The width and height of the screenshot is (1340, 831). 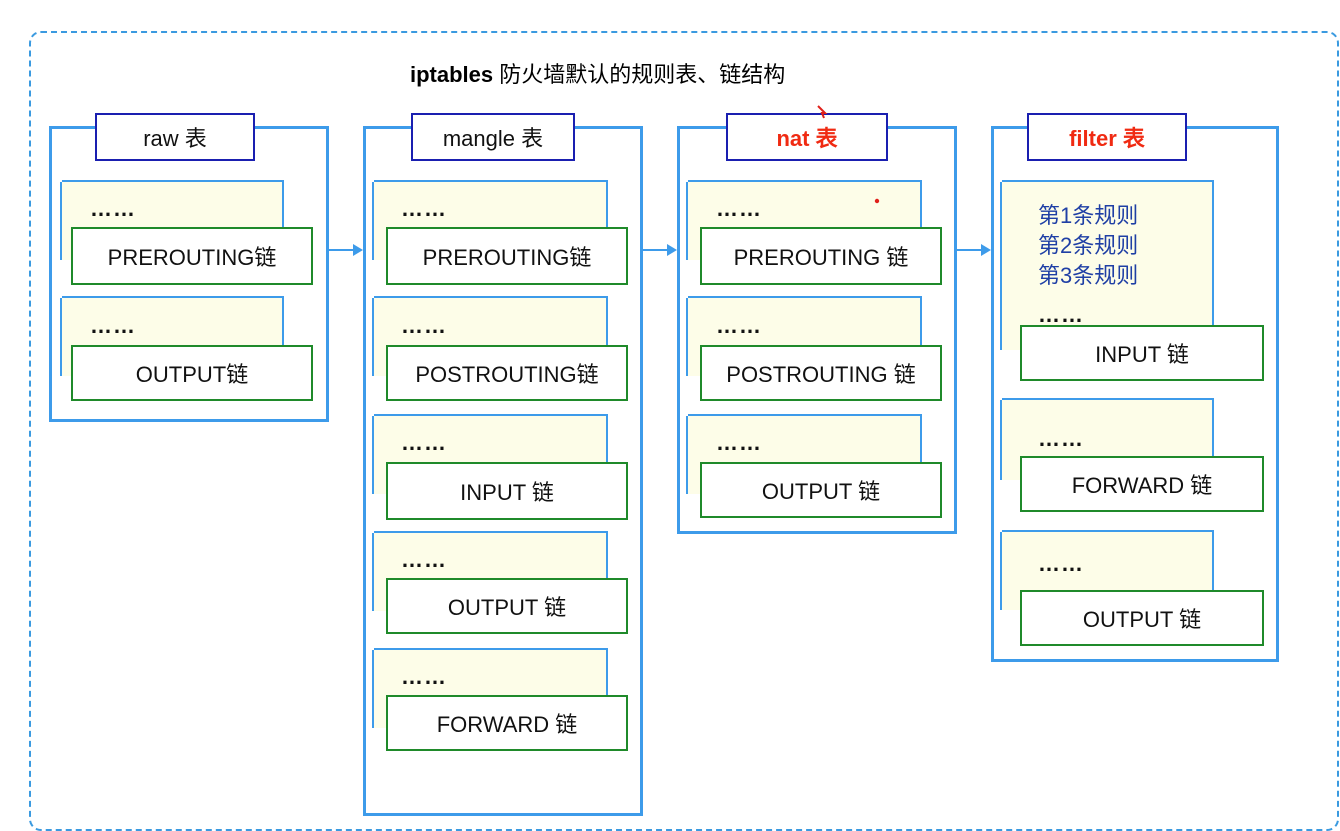 I want to click on filter-chain-input: INPUT 链, so click(x=1142, y=353).